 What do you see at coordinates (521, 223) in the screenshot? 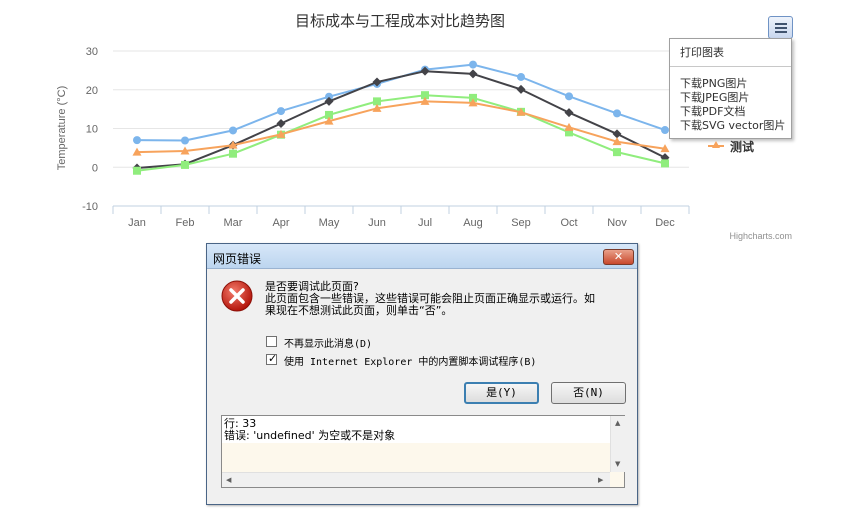
I see `x-tick-label: Sep` at bounding box center [521, 223].